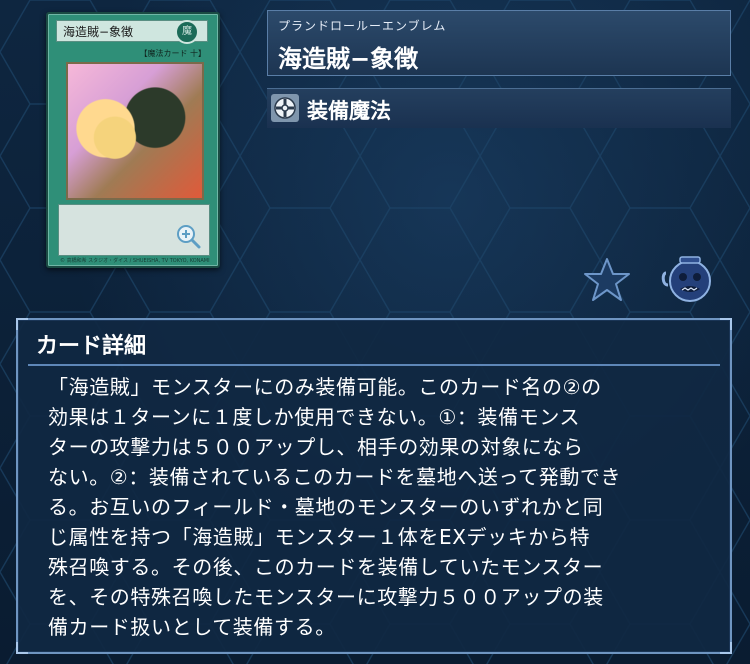 The image size is (750, 664). Describe the element at coordinates (607, 280) in the screenshot. I see `star-icon` at that location.